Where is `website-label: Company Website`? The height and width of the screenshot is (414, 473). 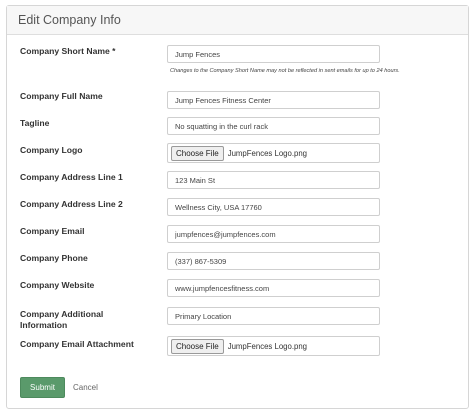 website-label: Company Website is located at coordinates (57, 285).